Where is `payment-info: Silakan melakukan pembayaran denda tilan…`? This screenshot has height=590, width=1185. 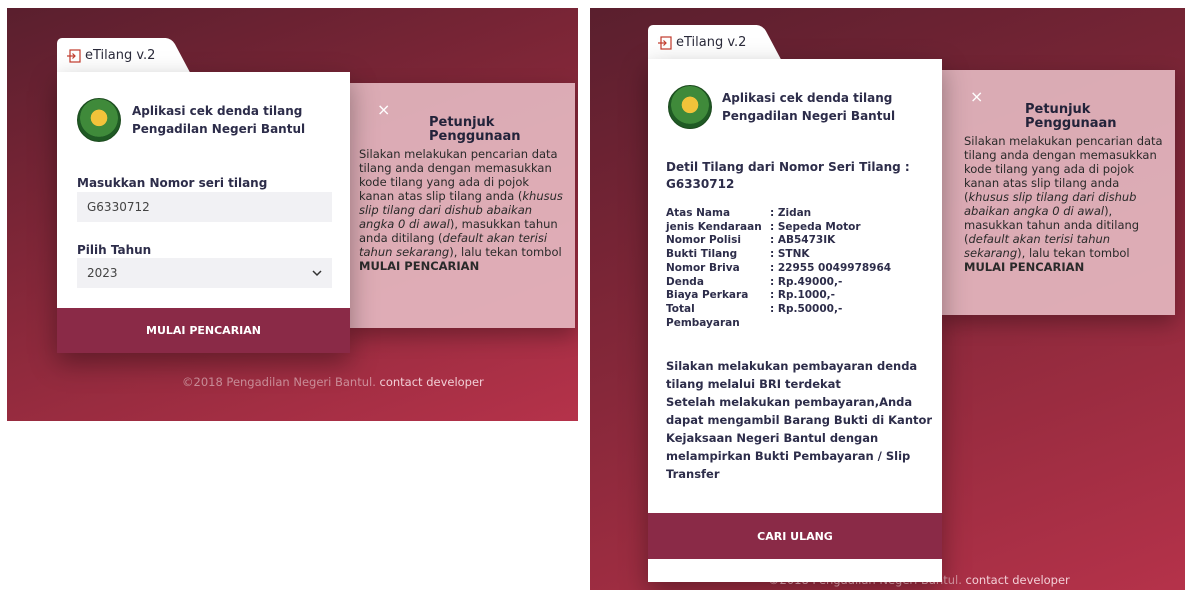 payment-info: Silakan melakukan pembayaran denda tilan… is located at coordinates (799, 420).